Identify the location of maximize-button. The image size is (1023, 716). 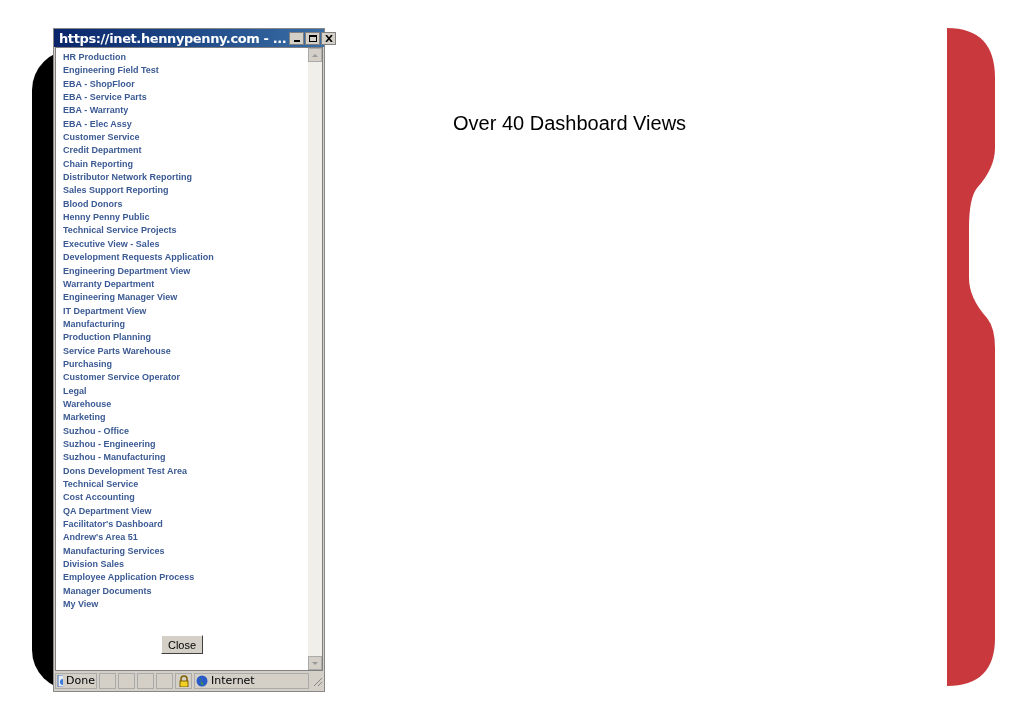
(313, 38).